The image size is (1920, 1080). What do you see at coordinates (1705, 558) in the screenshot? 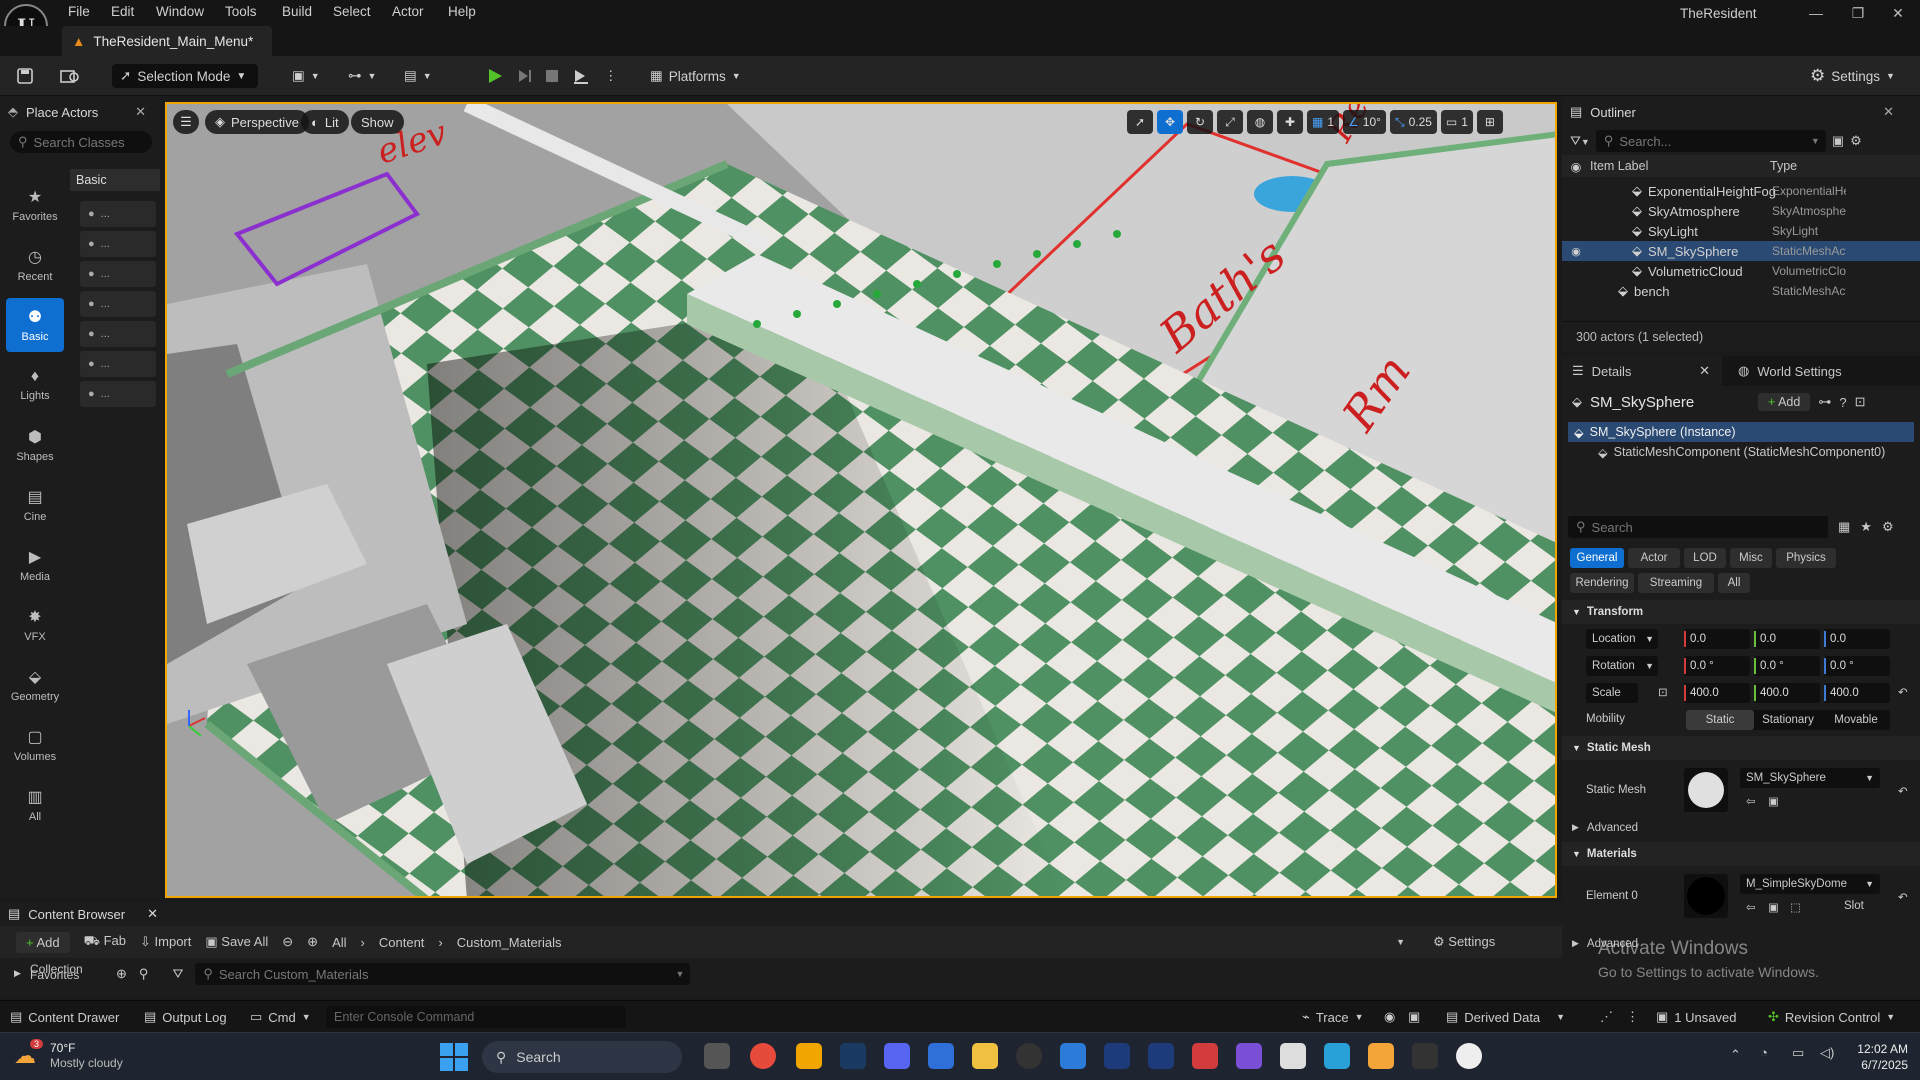
I see `filter-lod: LOD` at bounding box center [1705, 558].